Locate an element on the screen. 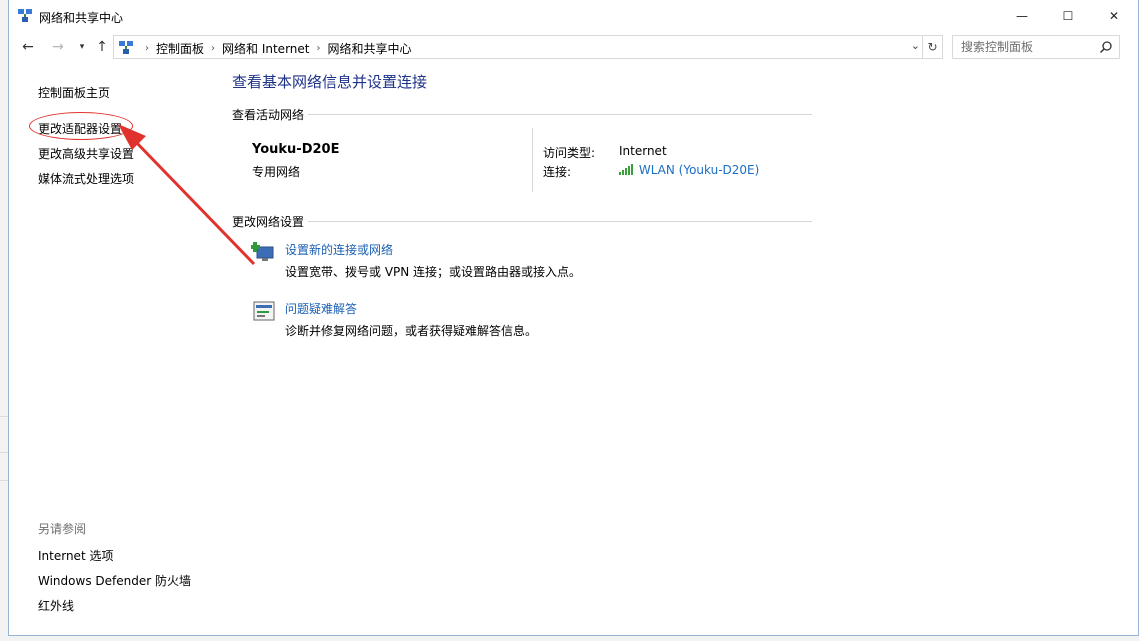 The image size is (1139, 641). vertical-divider is located at coordinates (532, 160).